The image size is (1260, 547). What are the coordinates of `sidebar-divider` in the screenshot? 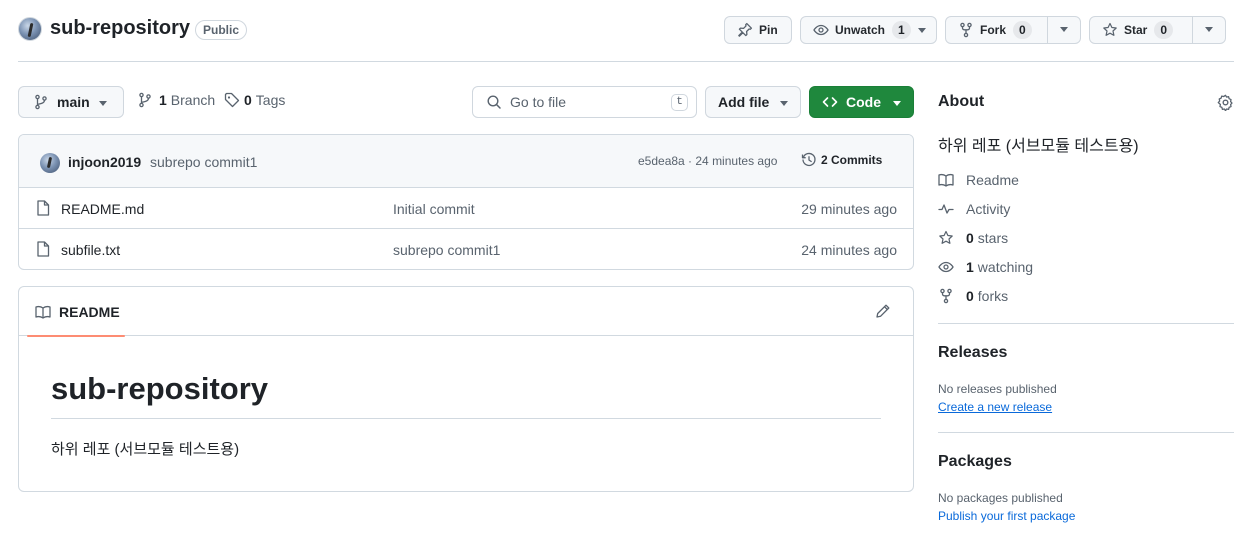 It's located at (1086, 432).